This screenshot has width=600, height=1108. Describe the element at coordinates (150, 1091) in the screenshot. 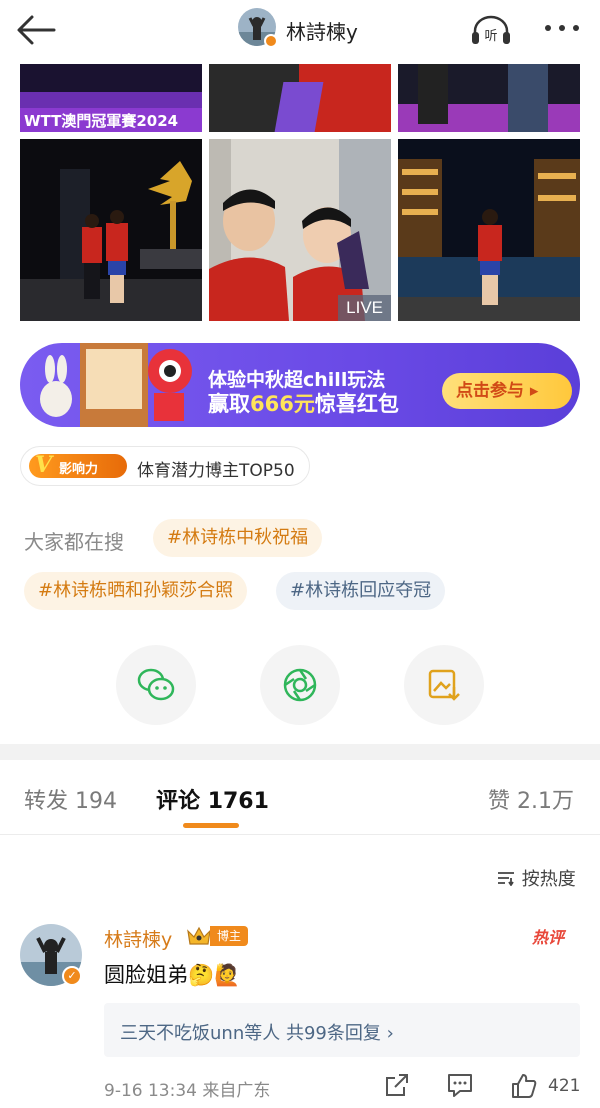

I see `comment-time: 9-16 13:34` at that location.